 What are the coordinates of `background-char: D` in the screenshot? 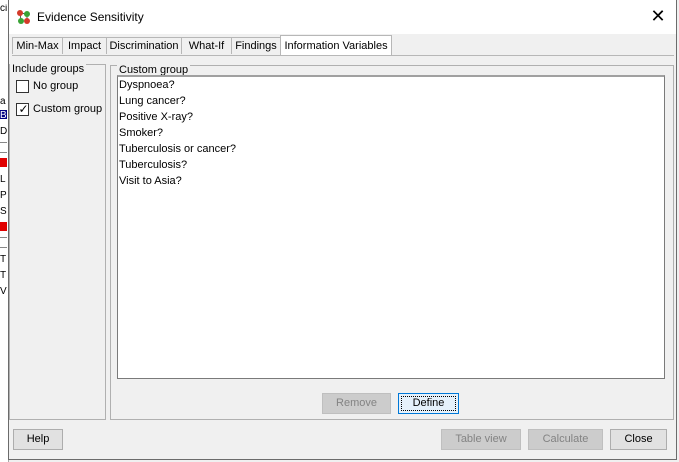 It's located at (4, 132).